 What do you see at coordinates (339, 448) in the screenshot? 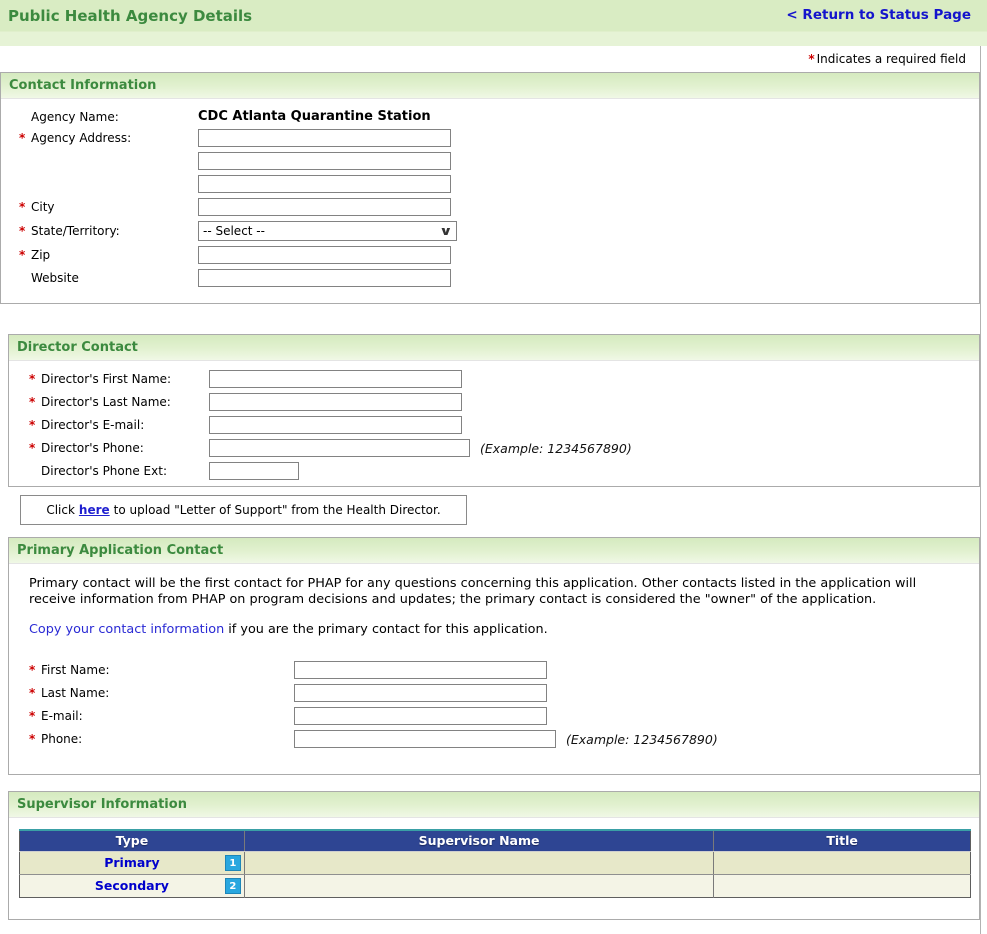
I see `director-phone-input` at bounding box center [339, 448].